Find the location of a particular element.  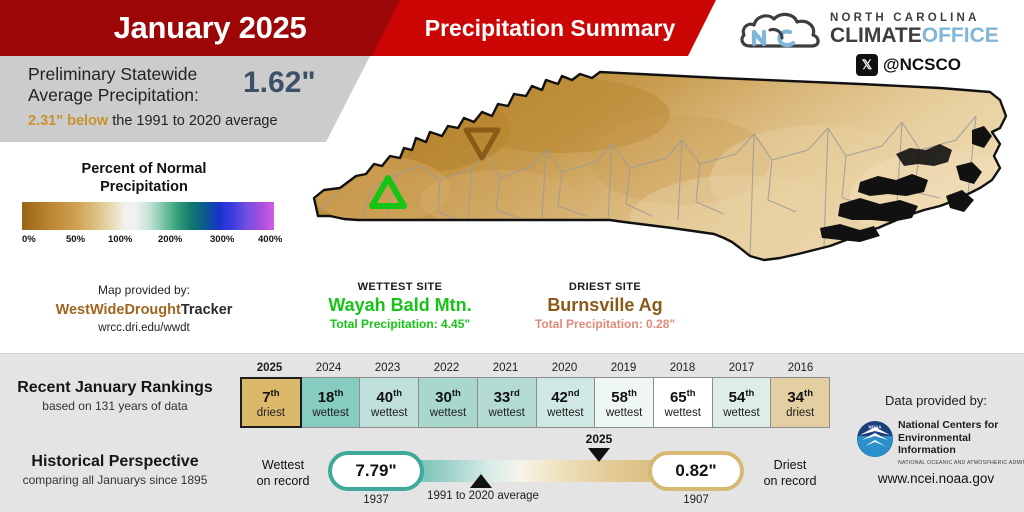

provider-name-brown: WestWideDrought is located at coordinates (118, 310).